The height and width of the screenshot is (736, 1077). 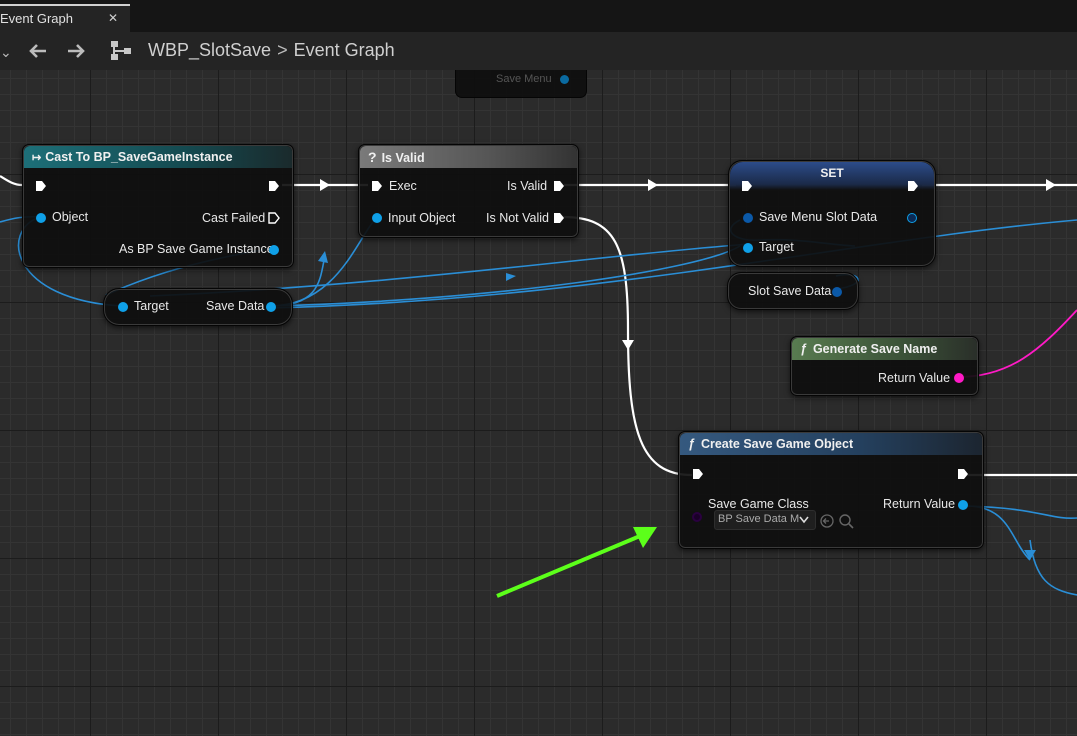 What do you see at coordinates (697, 517) in the screenshot?
I see `save-game-class-pin` at bounding box center [697, 517].